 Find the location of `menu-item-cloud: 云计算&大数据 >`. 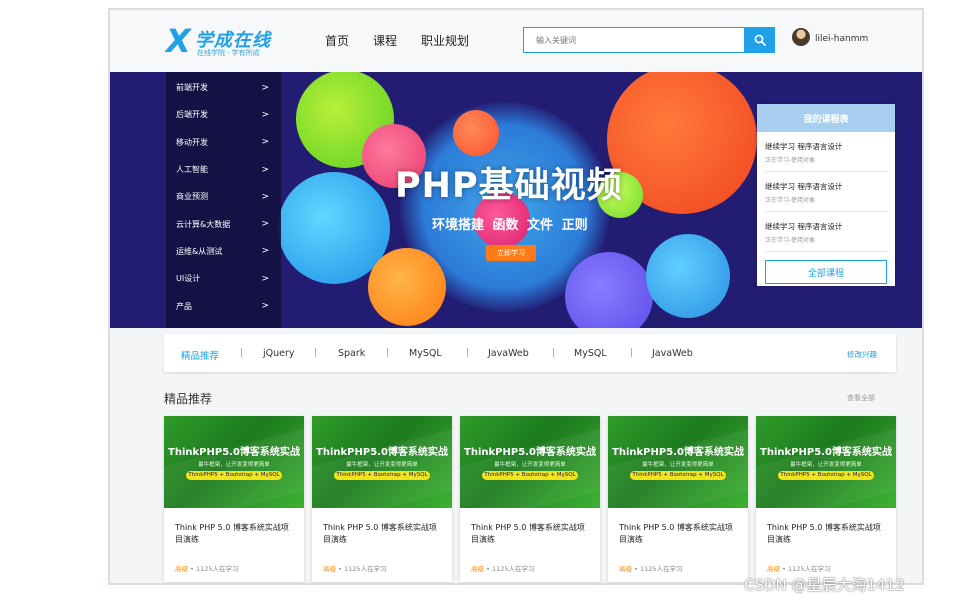

menu-item-cloud: 云计算&大数据 > is located at coordinates (223, 223).